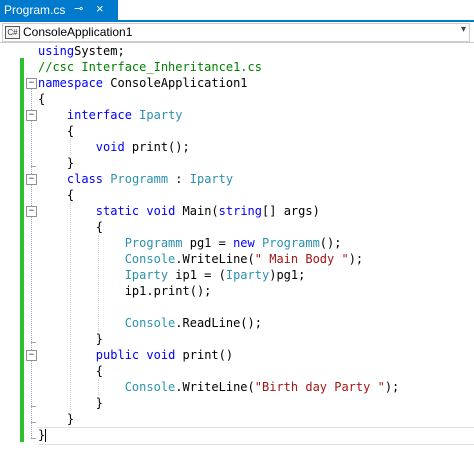  I want to click on code-token: Console, so click(150, 387).